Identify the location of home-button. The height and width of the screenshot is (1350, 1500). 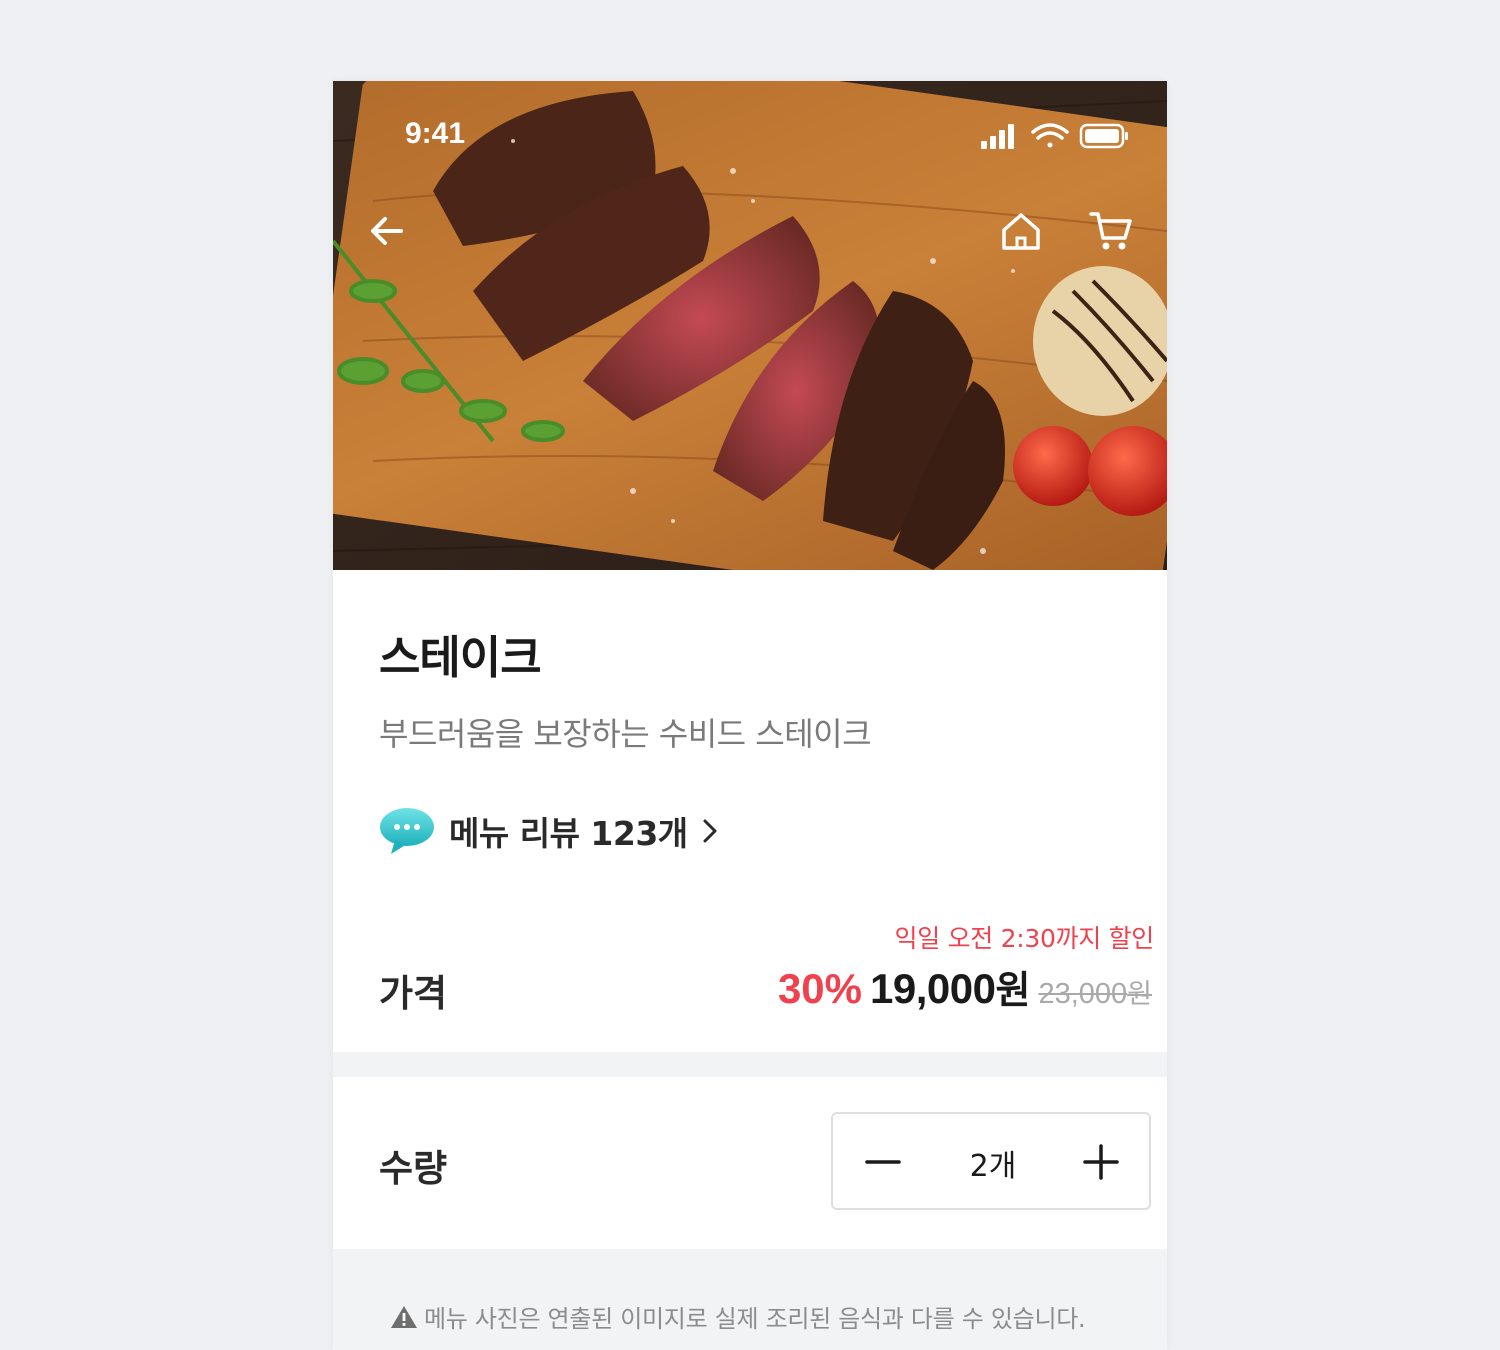
(1021, 231).